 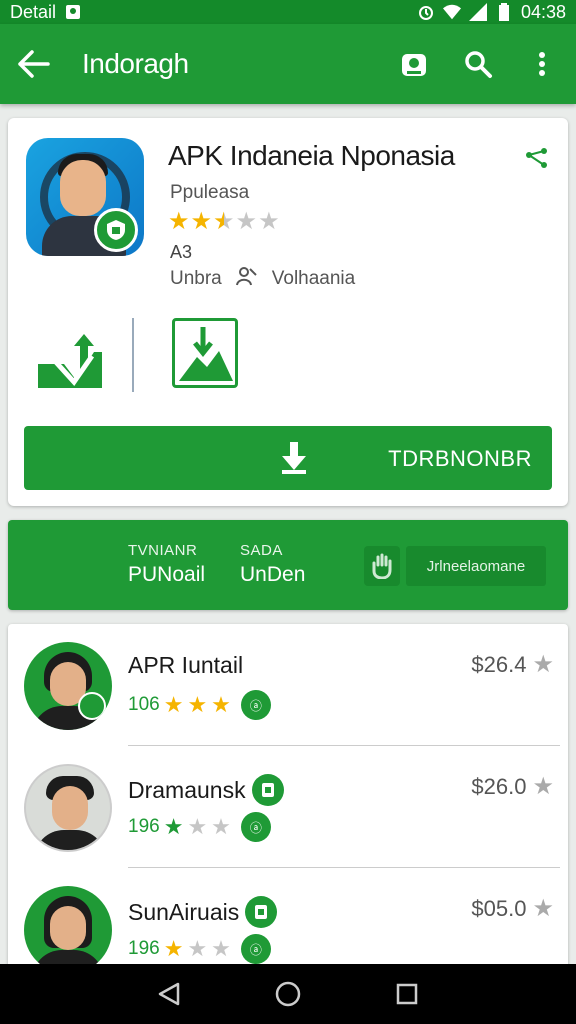 I want to click on list-item: APR Iuntail 106 ★ ★ ★ ⓐ $26.4 ★, so click(x=288, y=685).